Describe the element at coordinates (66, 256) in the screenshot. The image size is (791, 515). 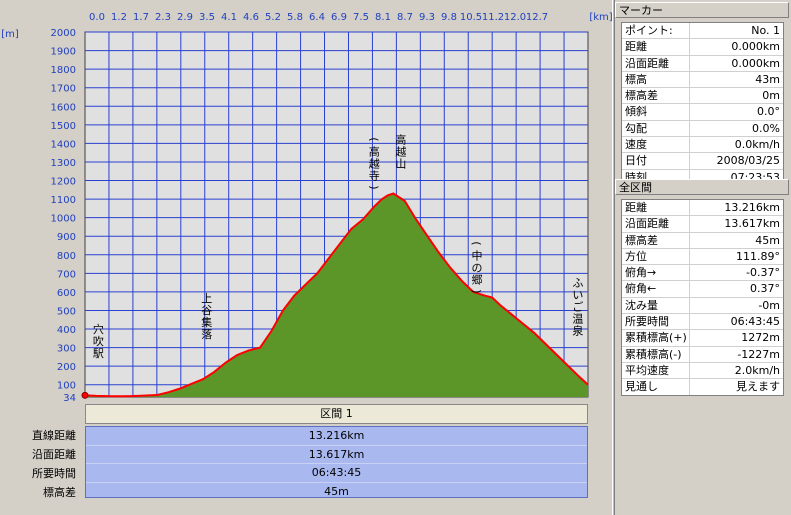
I see `y-tick-label: 800` at that location.